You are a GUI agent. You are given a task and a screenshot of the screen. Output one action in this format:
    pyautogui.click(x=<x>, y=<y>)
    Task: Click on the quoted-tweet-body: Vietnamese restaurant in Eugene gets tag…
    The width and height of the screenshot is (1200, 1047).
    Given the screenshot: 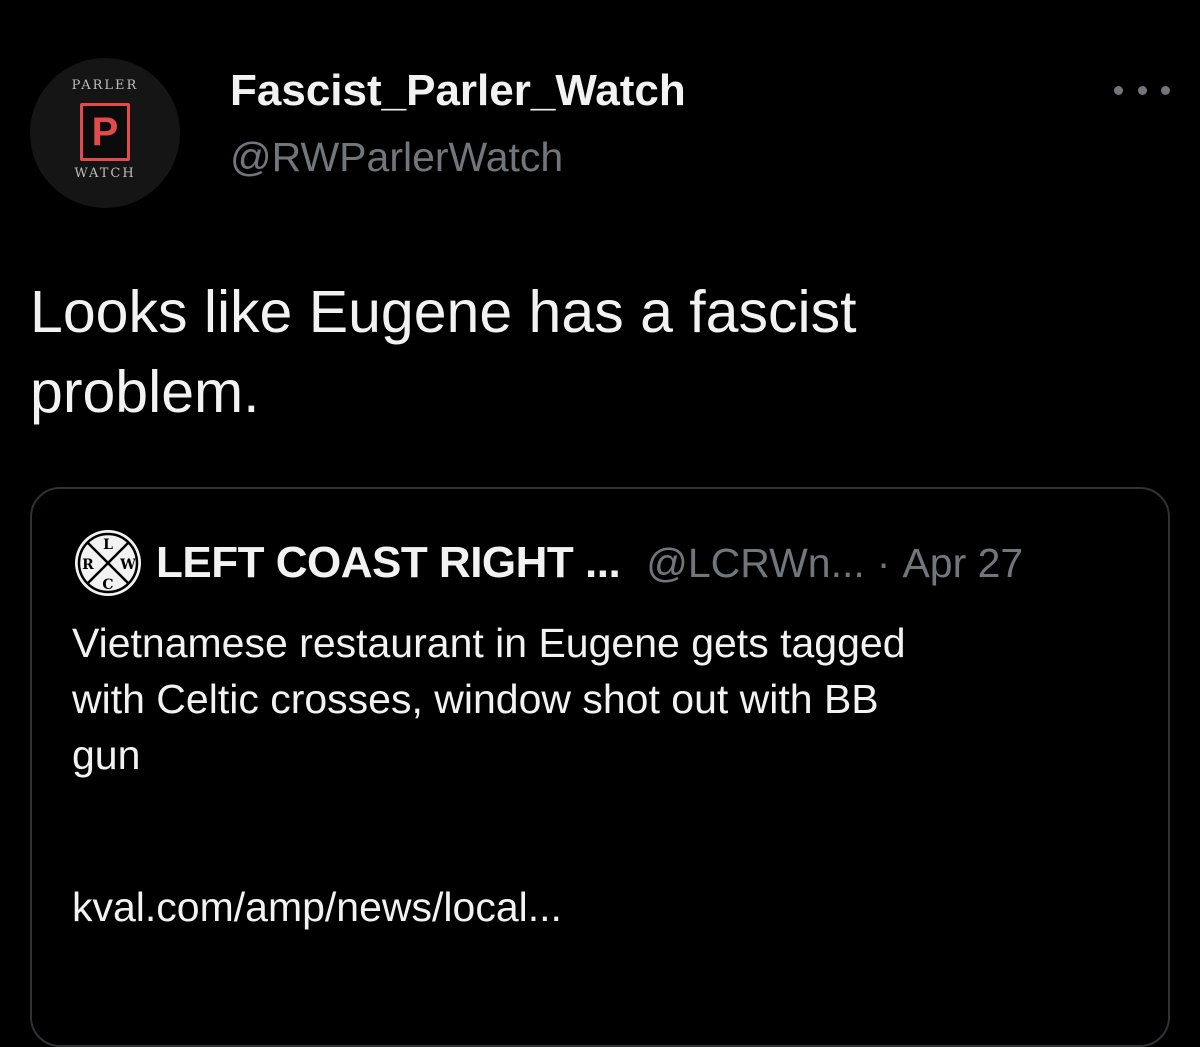 What is the action you would take?
    pyautogui.click(x=602, y=699)
    